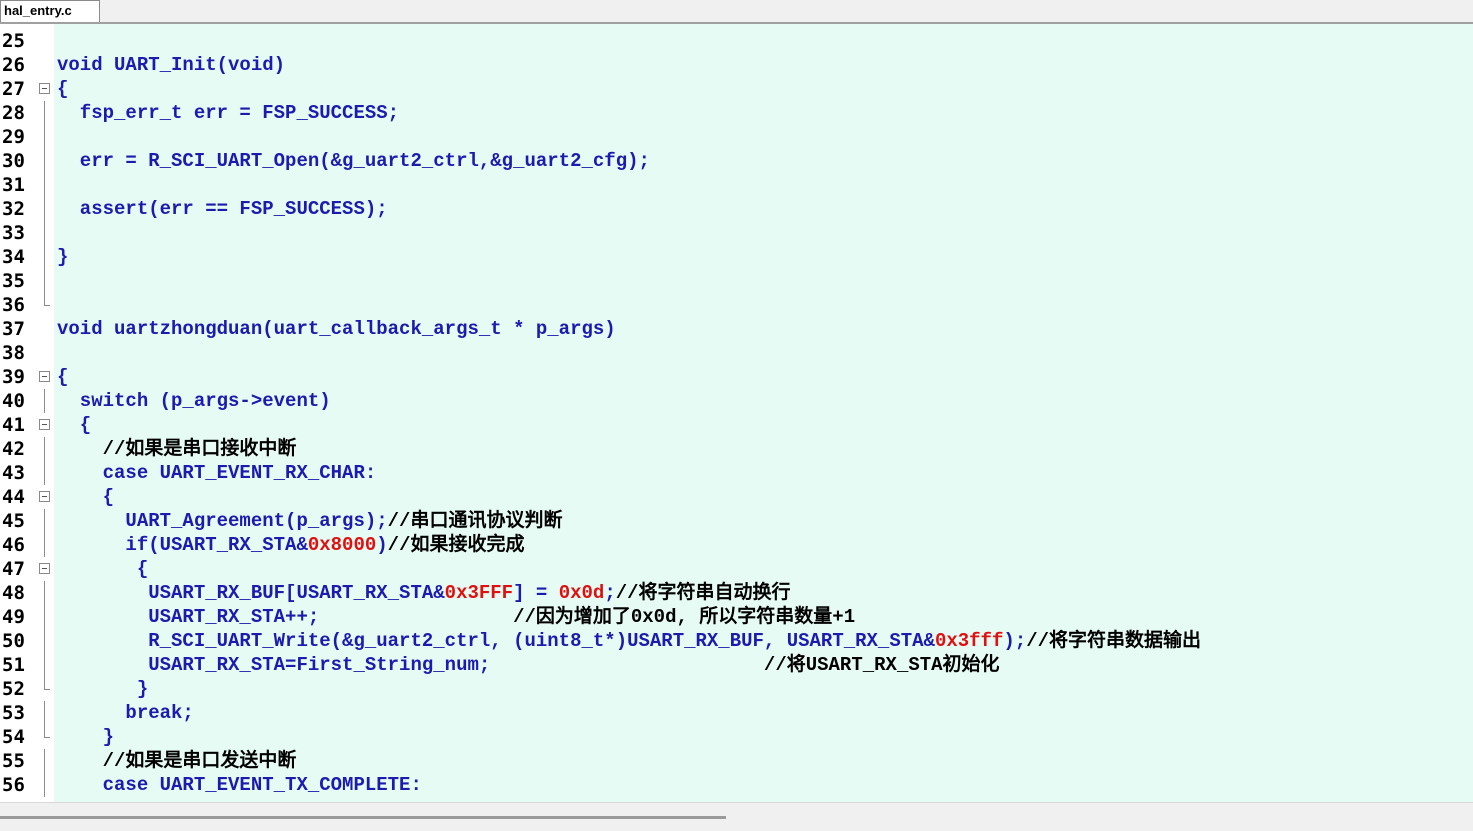 Image resolution: width=1473 pixels, height=831 pixels. What do you see at coordinates (50, 11) in the screenshot?
I see `tab-hal-entry: hal_entry.c` at bounding box center [50, 11].